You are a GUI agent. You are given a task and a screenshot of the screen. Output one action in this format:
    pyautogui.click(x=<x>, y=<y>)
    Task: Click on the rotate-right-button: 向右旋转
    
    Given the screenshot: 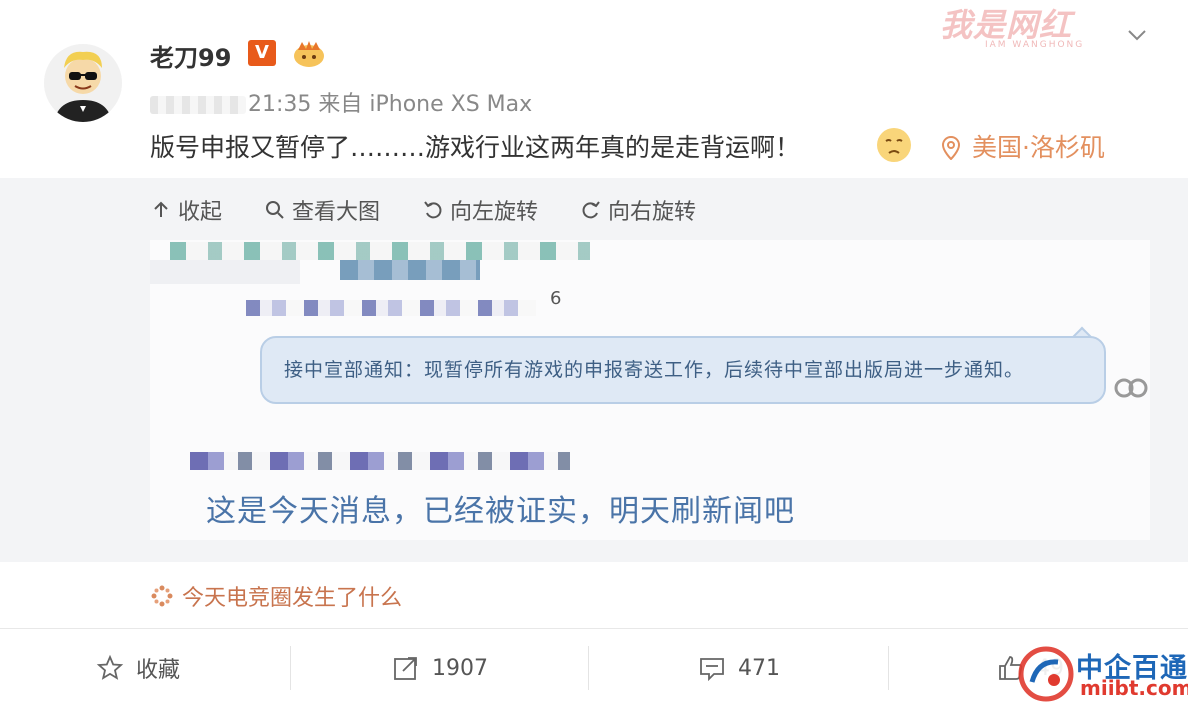 What is the action you would take?
    pyautogui.click(x=638, y=210)
    